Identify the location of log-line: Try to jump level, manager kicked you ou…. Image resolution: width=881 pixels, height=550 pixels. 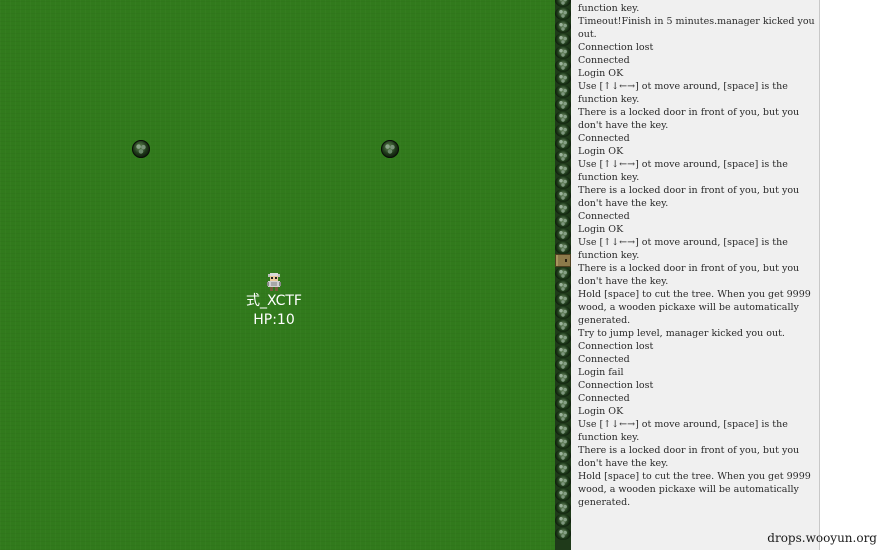
(681, 333).